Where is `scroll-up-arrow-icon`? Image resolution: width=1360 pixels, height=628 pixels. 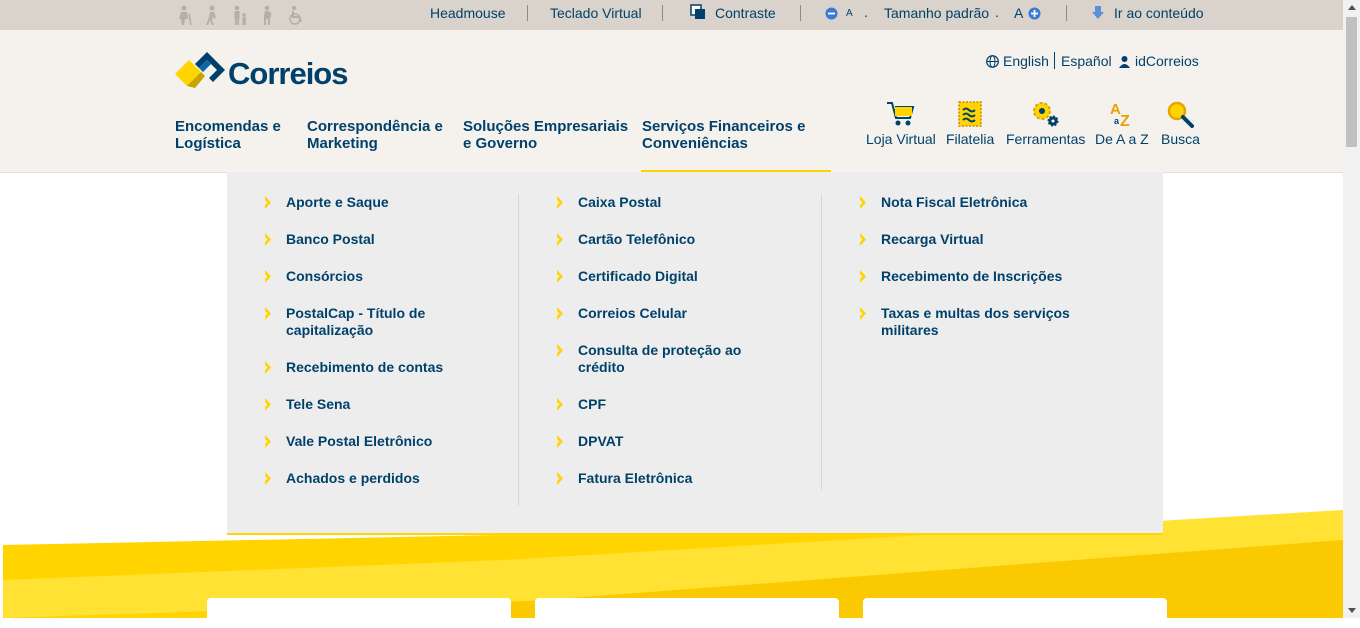
scroll-up-arrow-icon is located at coordinates (1352, 7).